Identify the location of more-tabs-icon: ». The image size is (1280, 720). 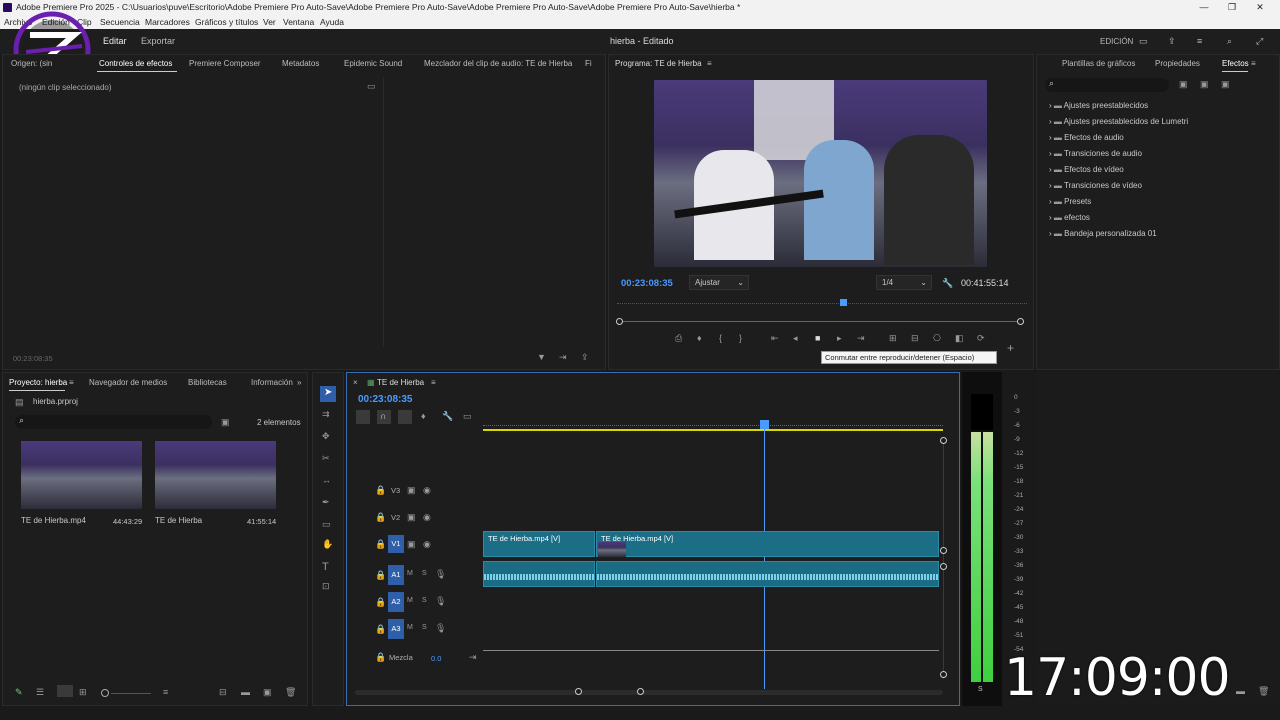
(299, 382).